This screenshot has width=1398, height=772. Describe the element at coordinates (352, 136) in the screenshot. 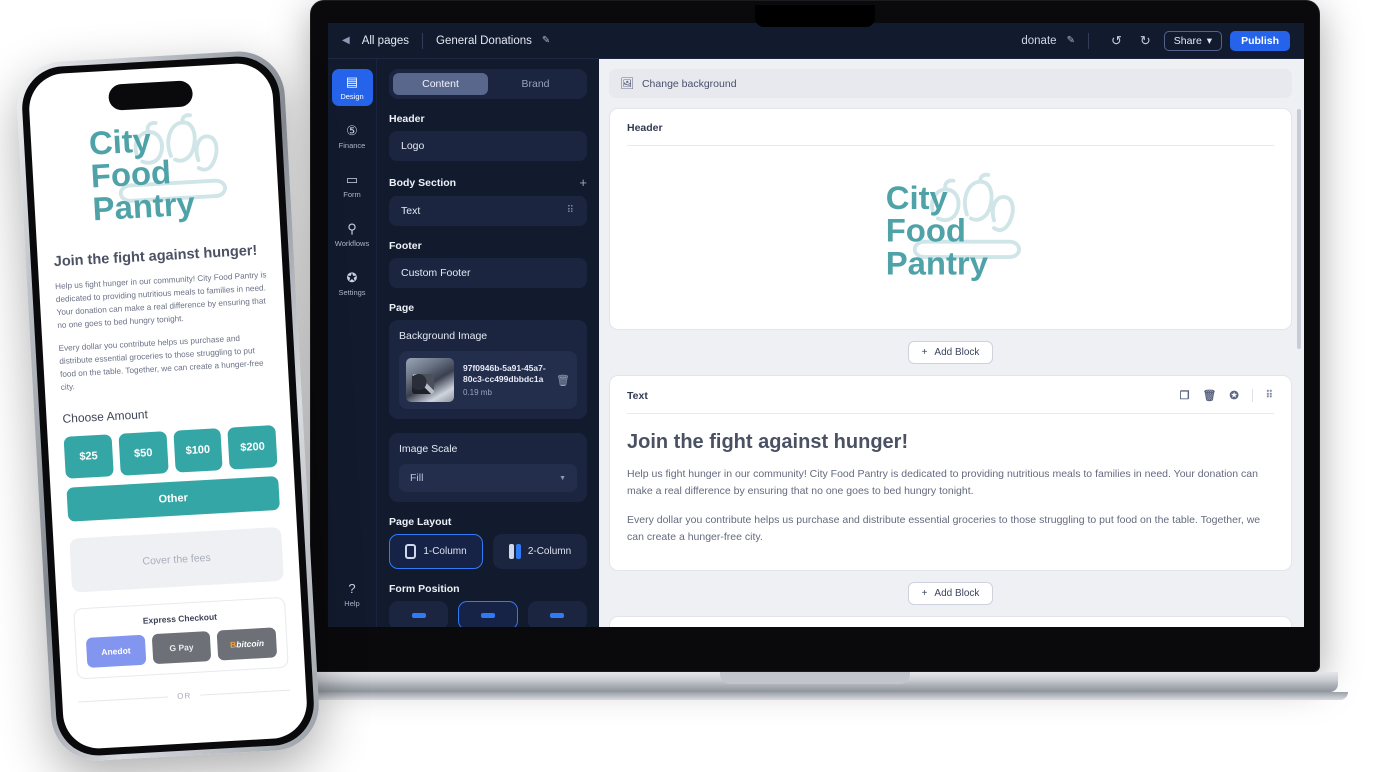

I see `sidebar-item-finance: ⑤ Finance` at that location.